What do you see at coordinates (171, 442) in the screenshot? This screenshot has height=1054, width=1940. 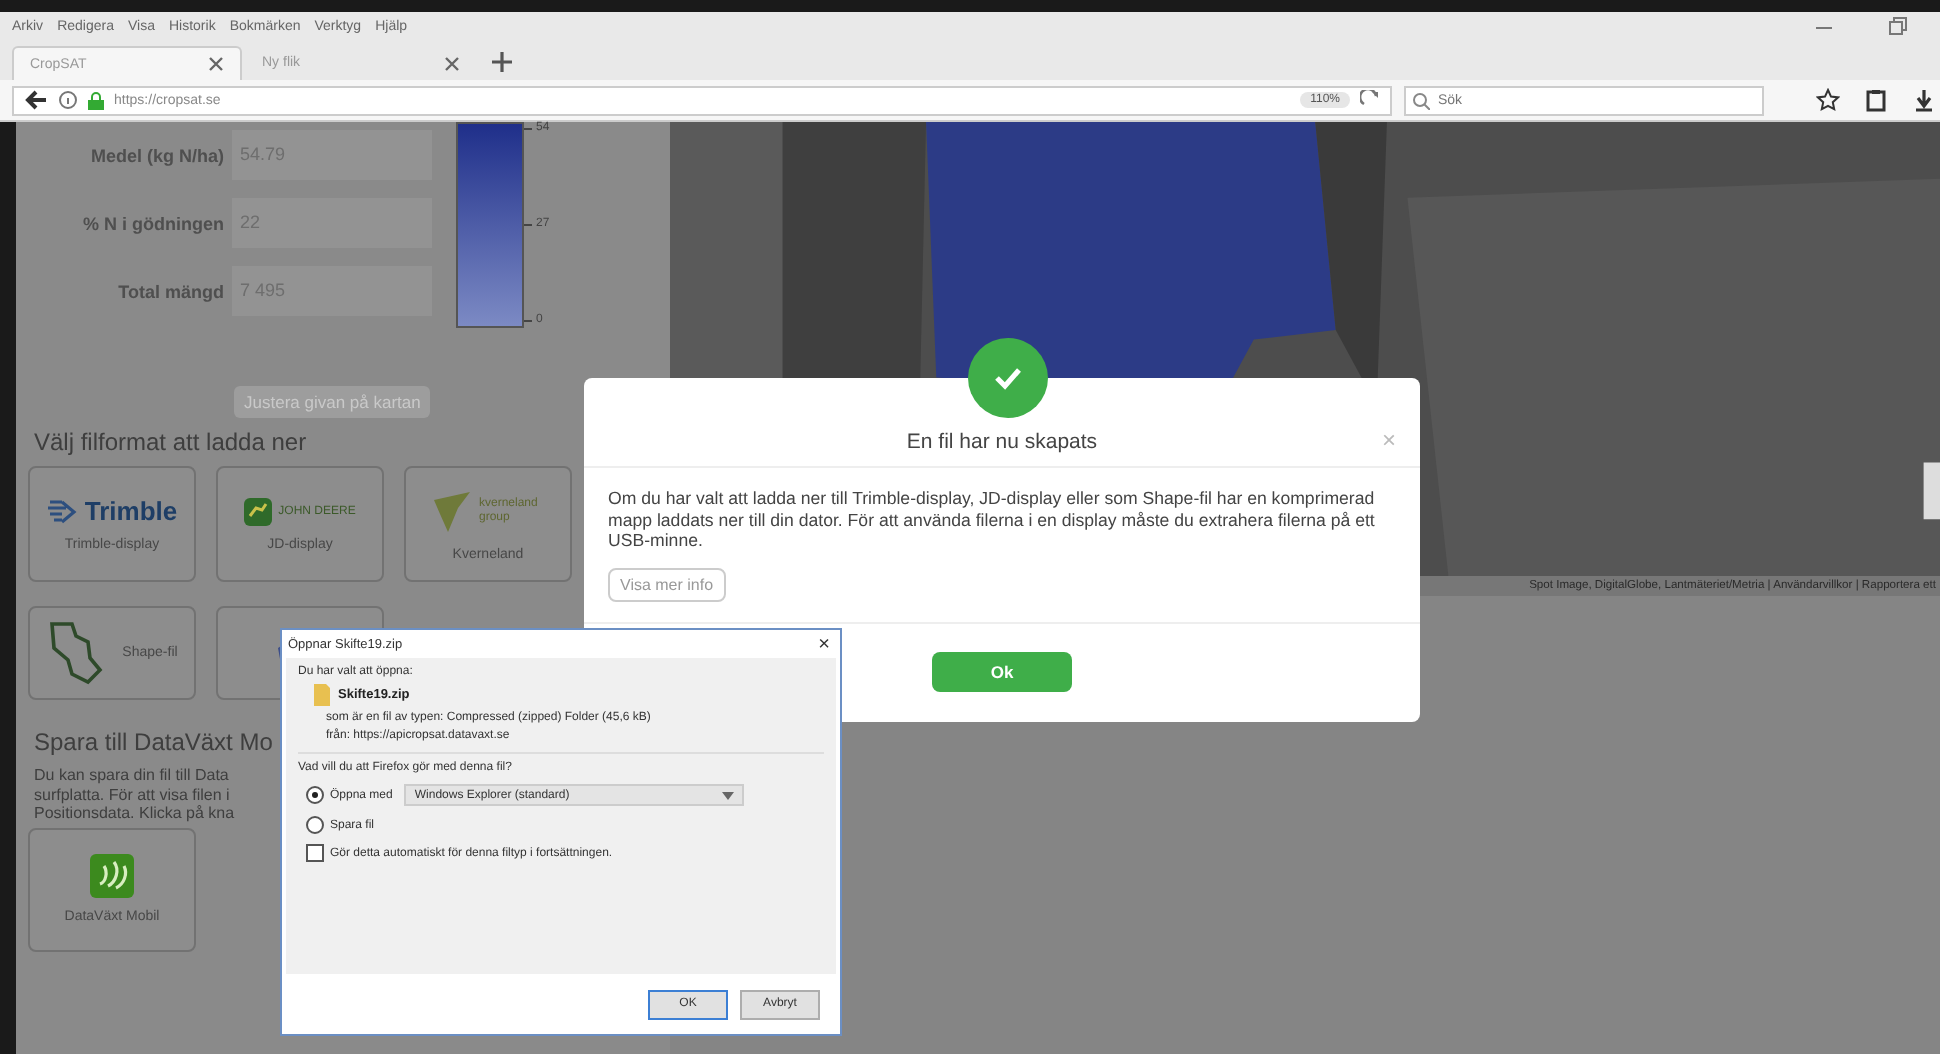 I see `section-heading: Välj filformat att ladda ner` at bounding box center [171, 442].